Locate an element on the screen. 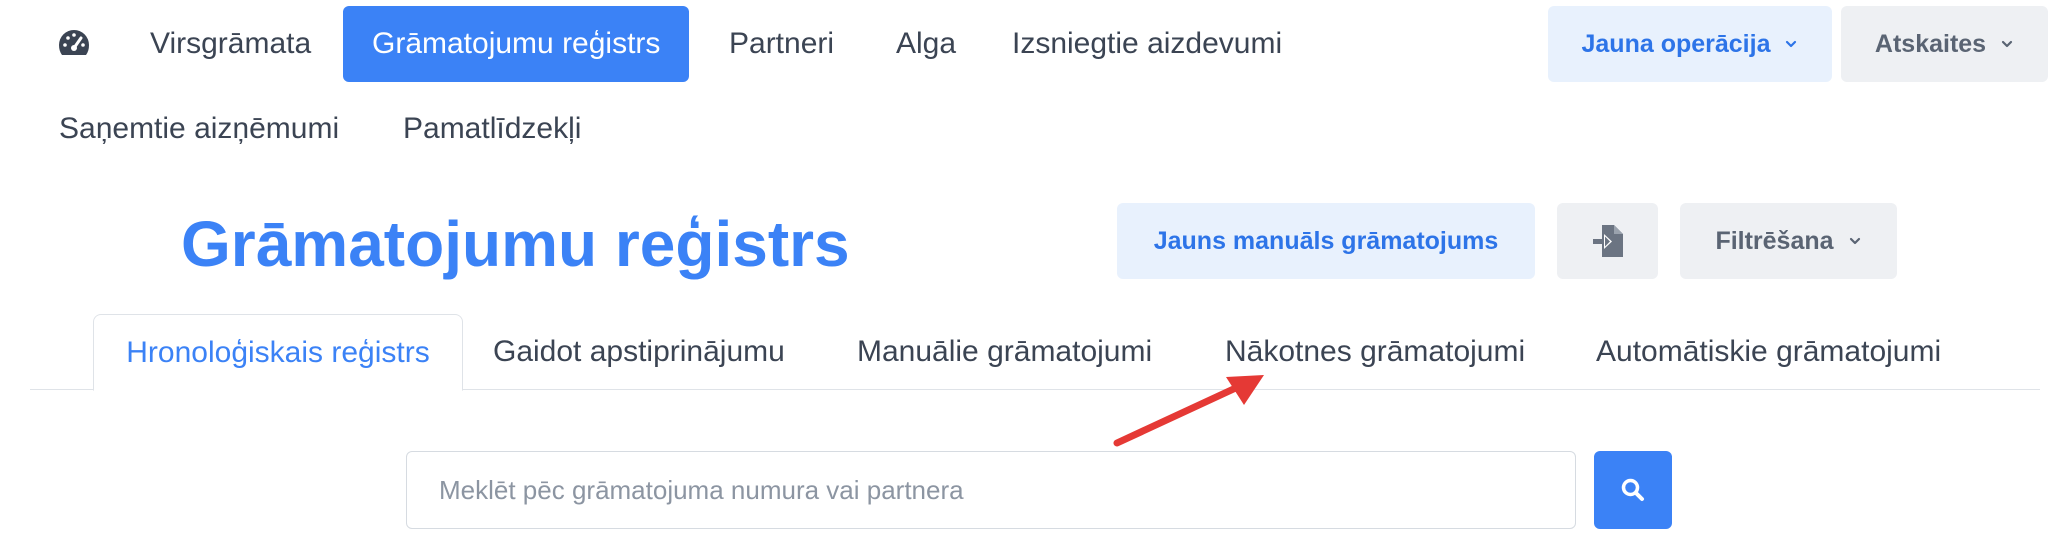  dashboard-icon is located at coordinates (74, 43).